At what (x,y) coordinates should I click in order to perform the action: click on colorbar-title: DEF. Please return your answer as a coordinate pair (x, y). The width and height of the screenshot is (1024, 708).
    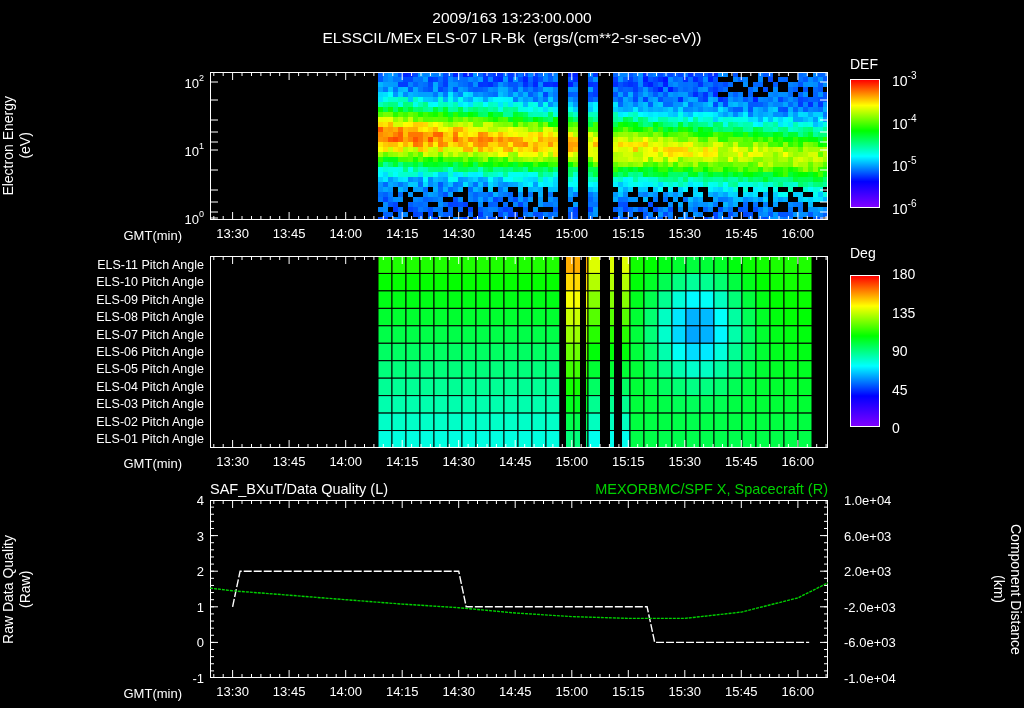
    Looking at the image, I should click on (864, 64).